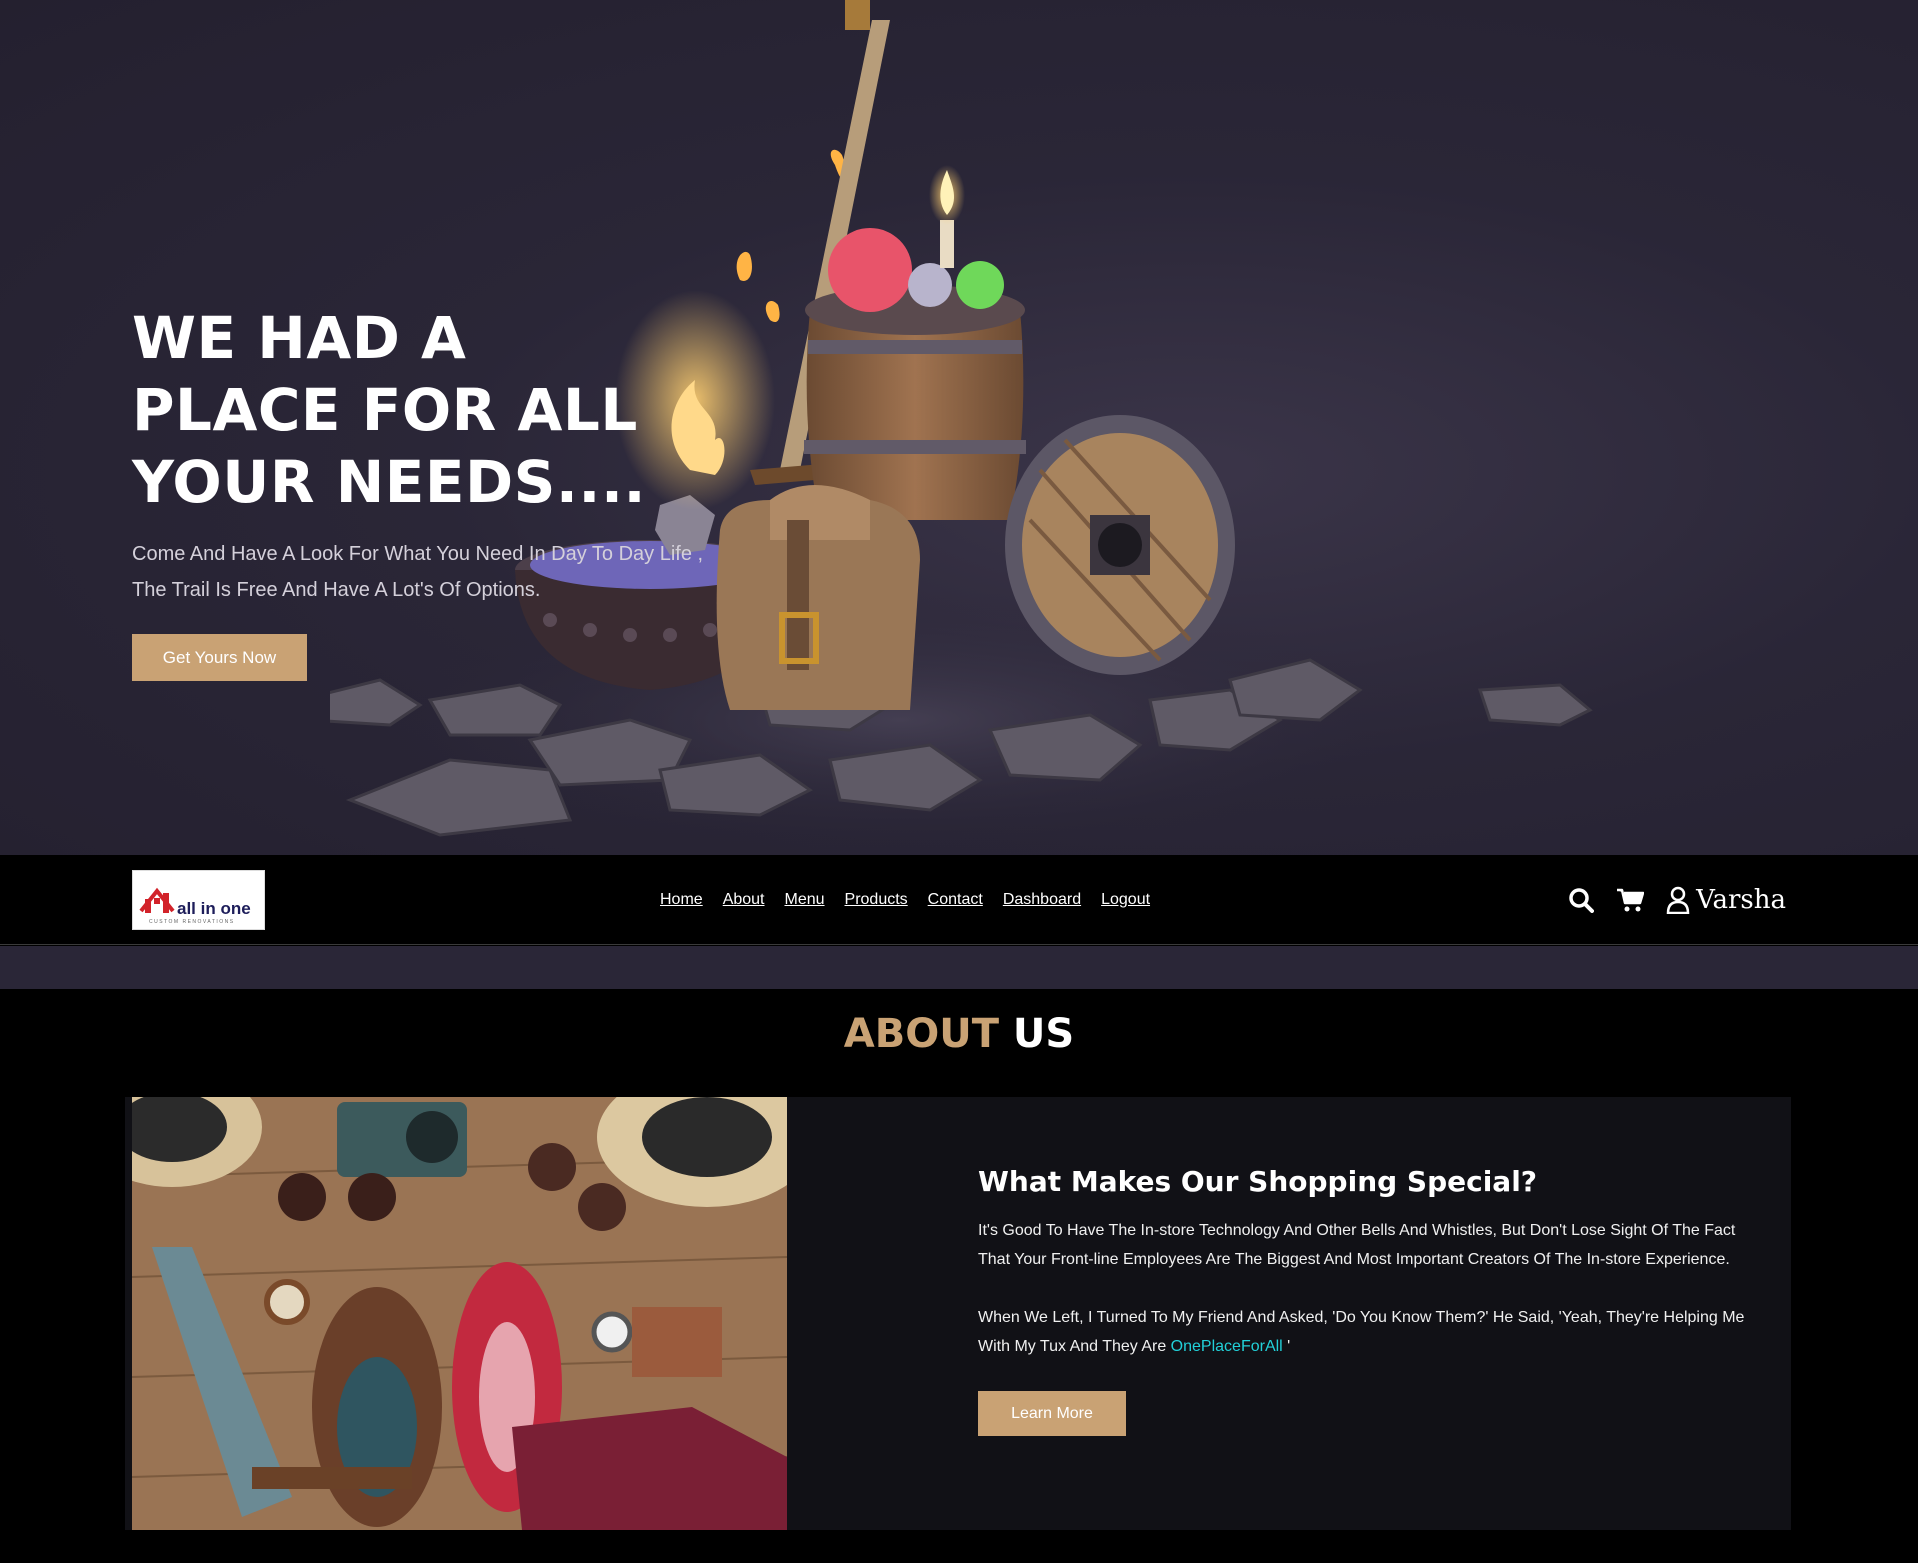 The height and width of the screenshot is (1563, 1918). I want to click on nav-icons: Varsha, so click(1677, 900).